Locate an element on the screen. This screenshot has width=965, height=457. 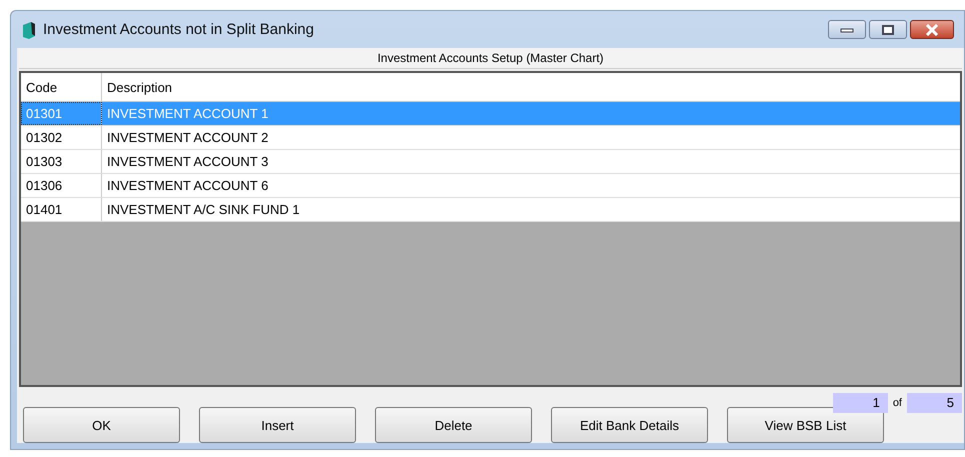
action-button: OK is located at coordinates (101, 425).